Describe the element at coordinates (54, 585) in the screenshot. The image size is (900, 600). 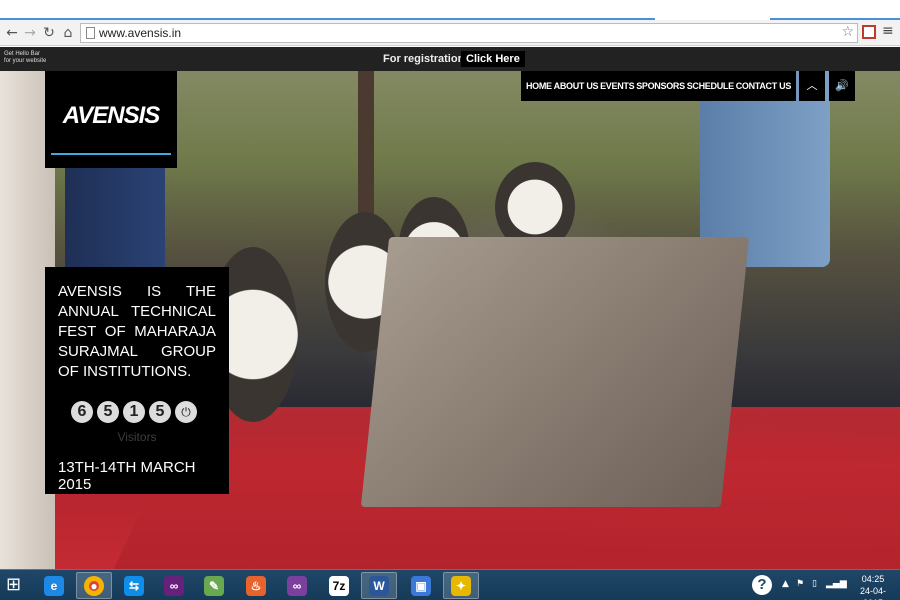
I see `internet-explorer-icon: e` at that location.